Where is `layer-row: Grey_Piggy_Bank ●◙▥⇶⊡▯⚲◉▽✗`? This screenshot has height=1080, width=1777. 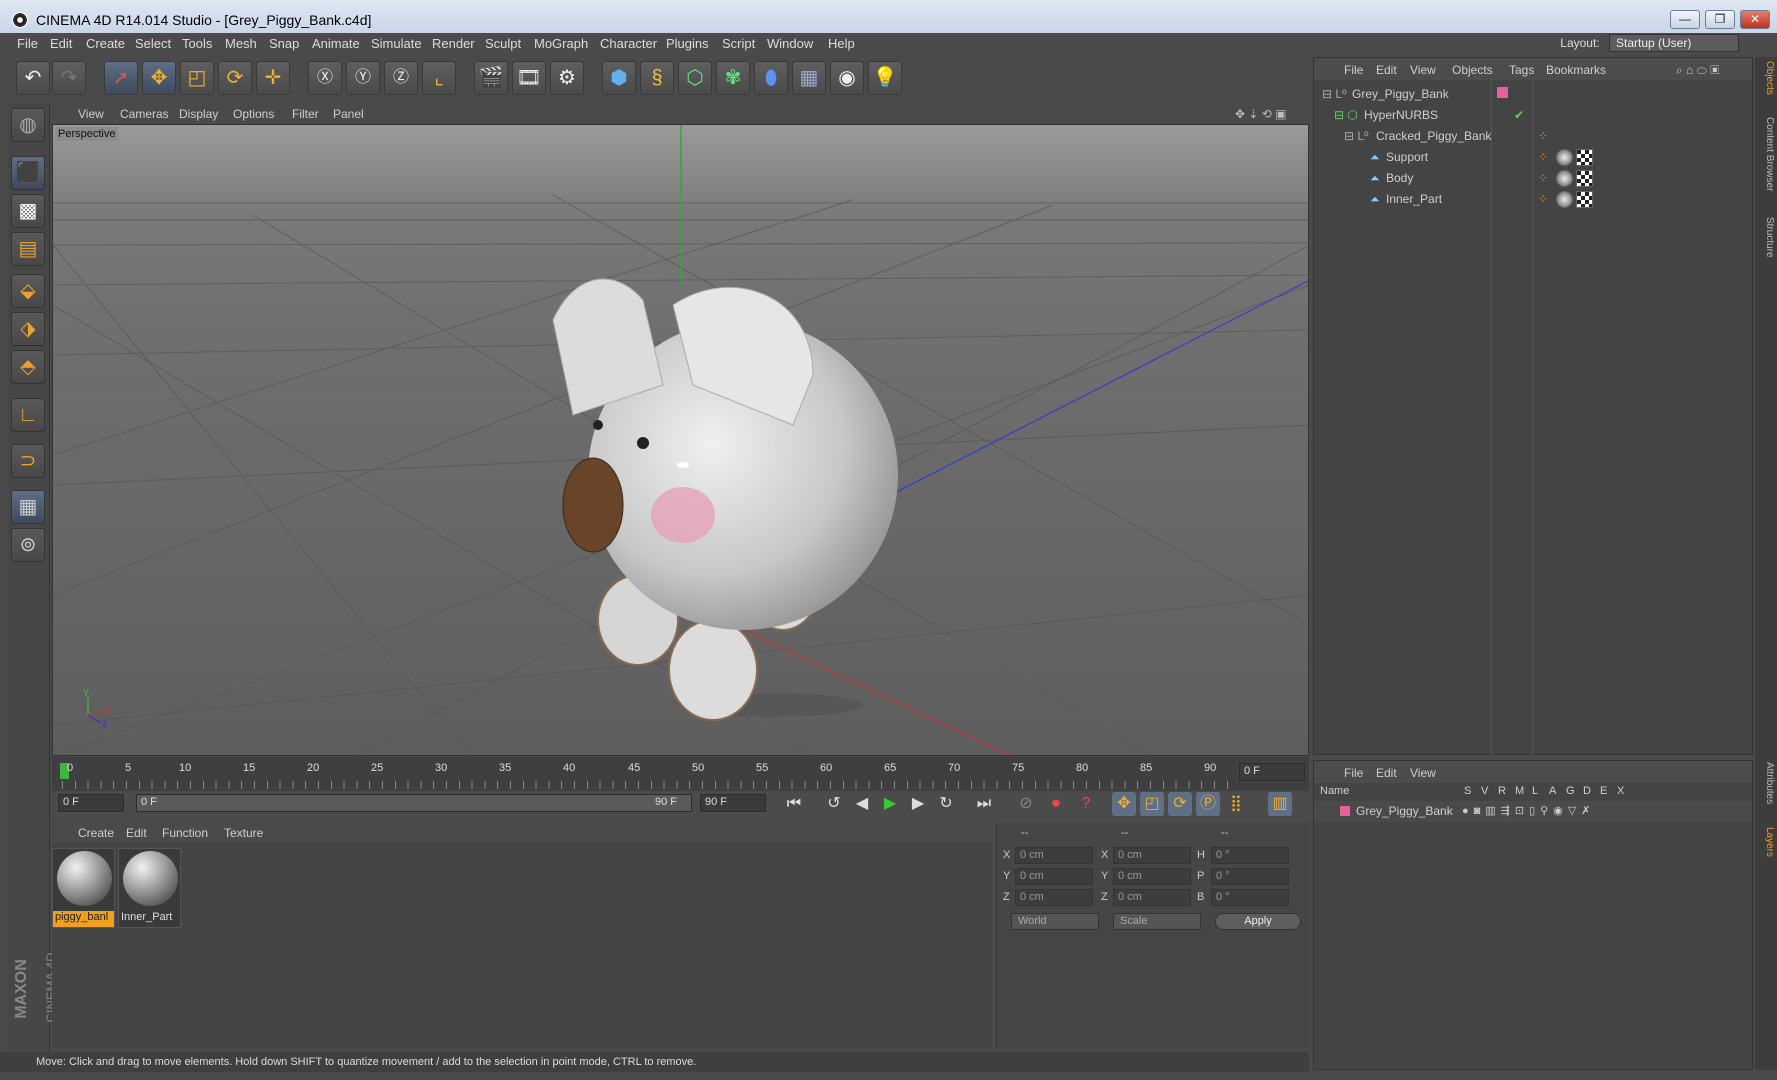 layer-row: Grey_Piggy_Bank ●◙▥⇶⊡▯⚲◉▽✗ is located at coordinates (1533, 811).